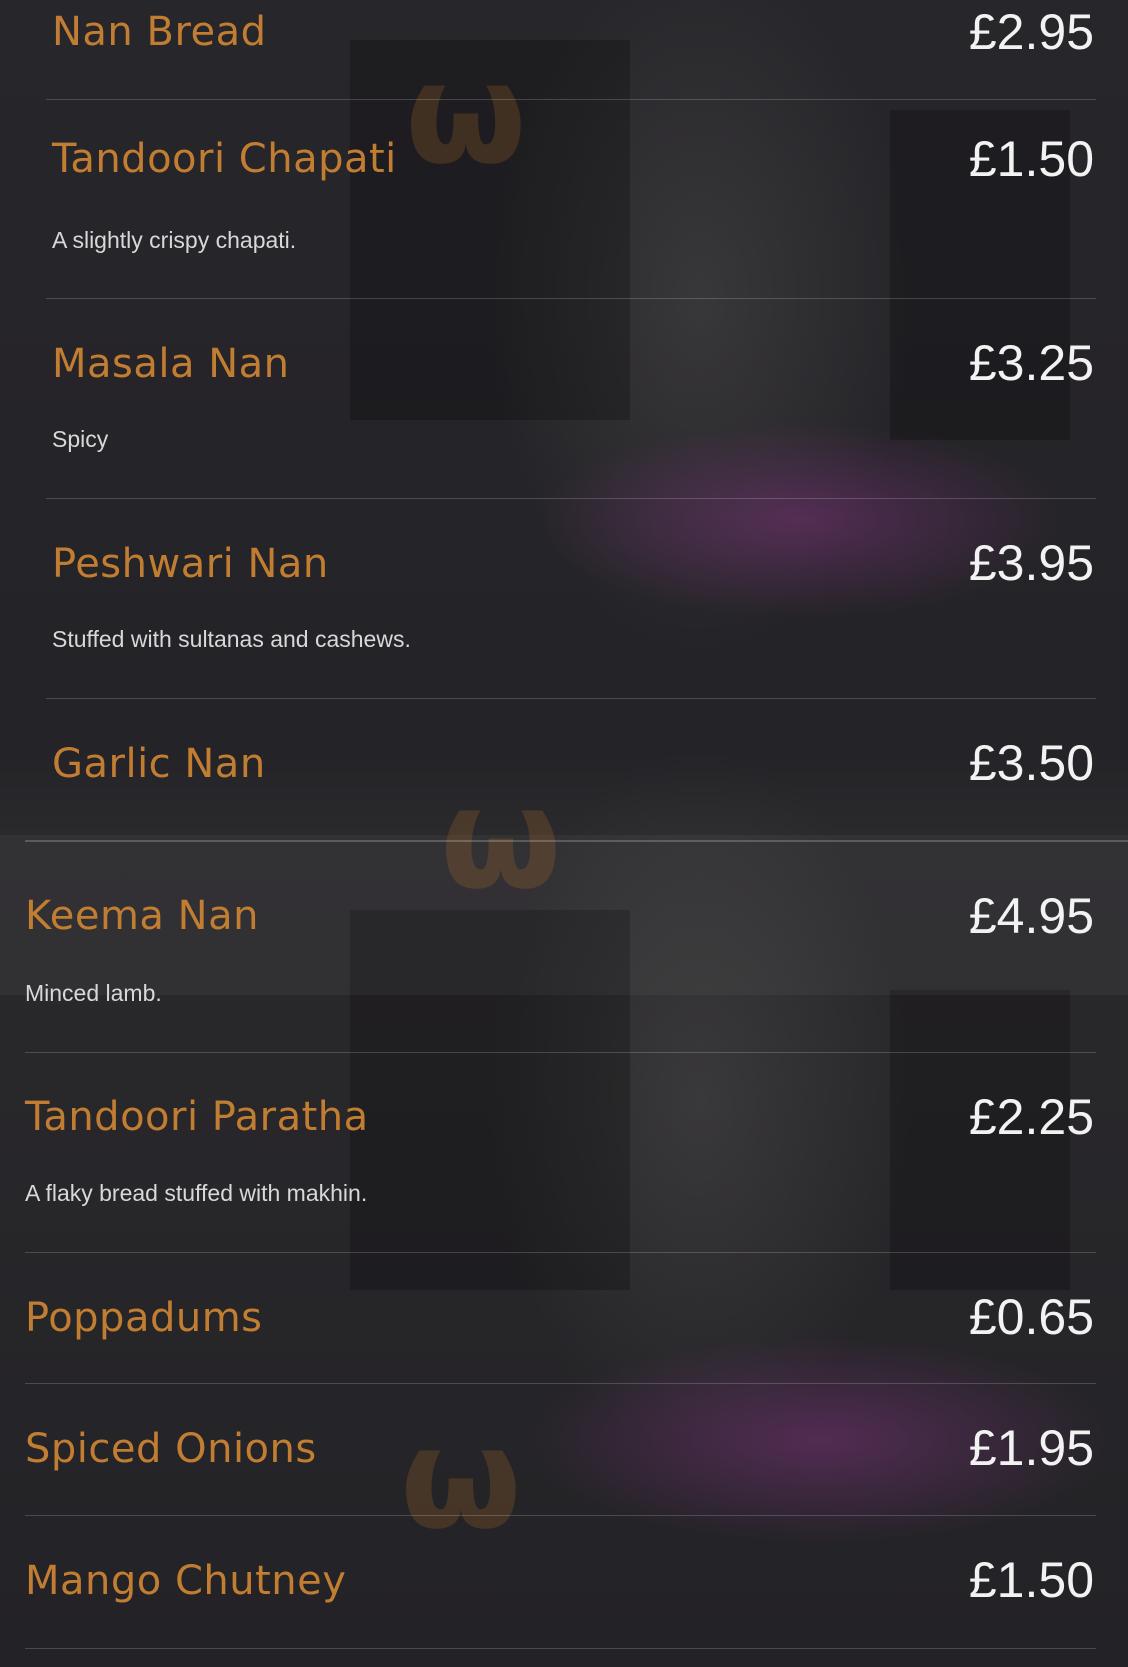  Describe the element at coordinates (196, 1193) in the screenshot. I see `item-description: A flaky bread stuffed with makhin.` at that location.